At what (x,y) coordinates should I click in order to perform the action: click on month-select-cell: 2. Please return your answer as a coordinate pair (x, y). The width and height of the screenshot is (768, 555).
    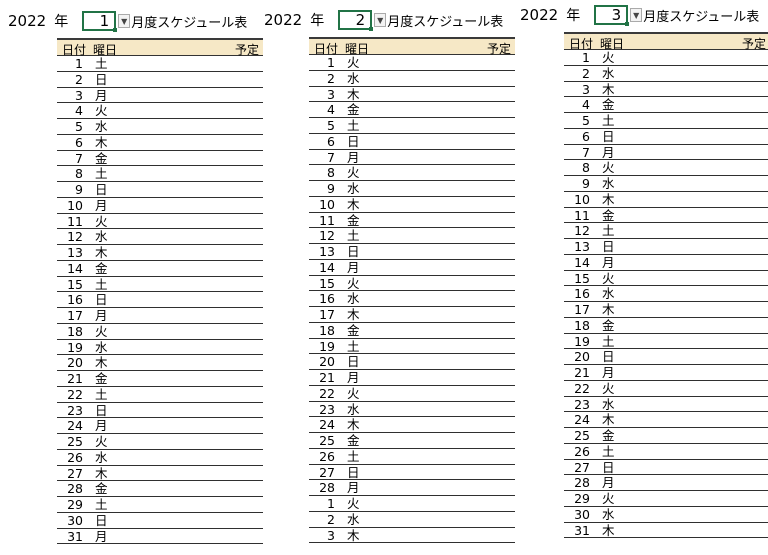
    Looking at the image, I should click on (356, 20).